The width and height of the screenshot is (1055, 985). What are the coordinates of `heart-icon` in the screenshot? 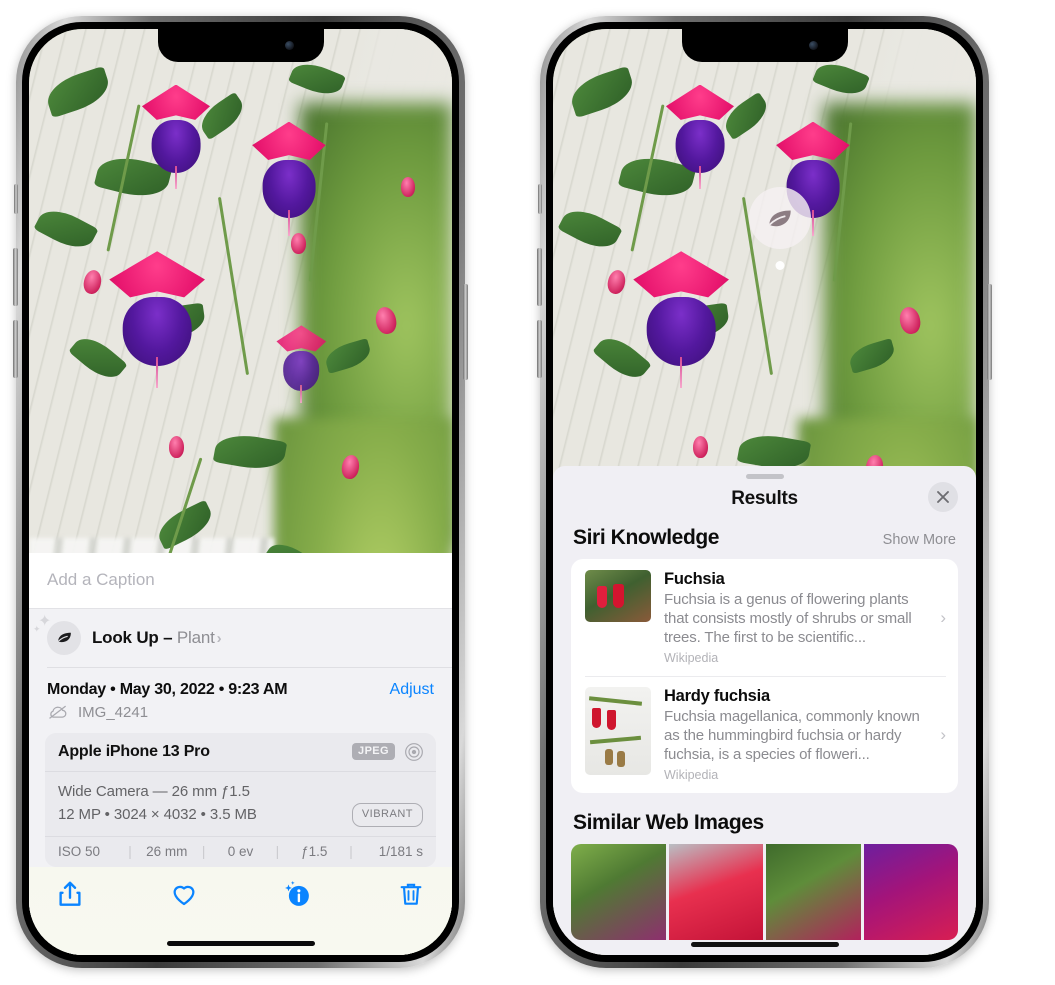 It's located at (184, 894).